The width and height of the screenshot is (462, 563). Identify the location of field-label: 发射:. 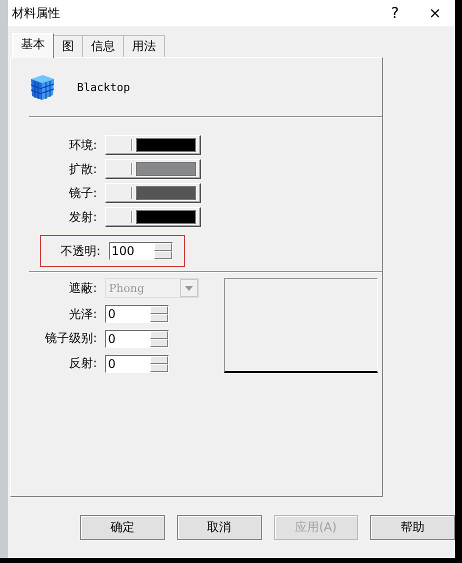
(82, 217).